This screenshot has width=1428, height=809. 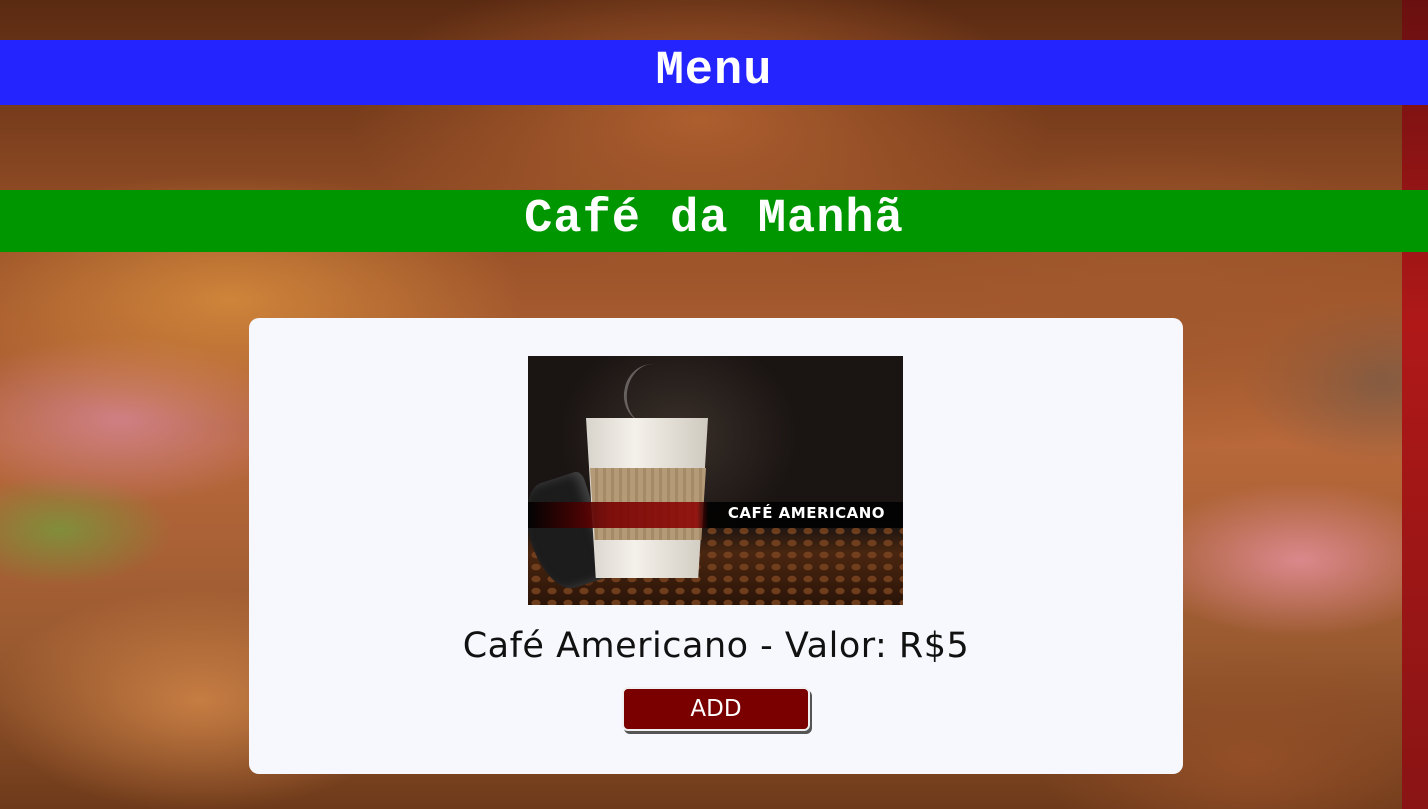 What do you see at coordinates (716, 646) in the screenshot?
I see `product-label: Café Americano - Valor: R$5` at bounding box center [716, 646].